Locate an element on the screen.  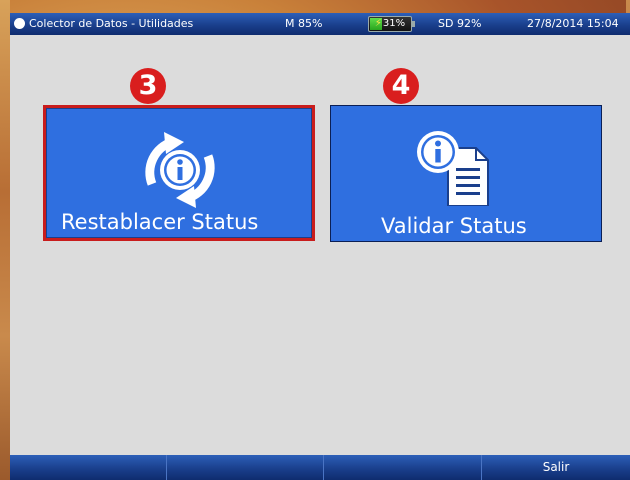
sd-card-status: SD 92% is located at coordinates (460, 23).